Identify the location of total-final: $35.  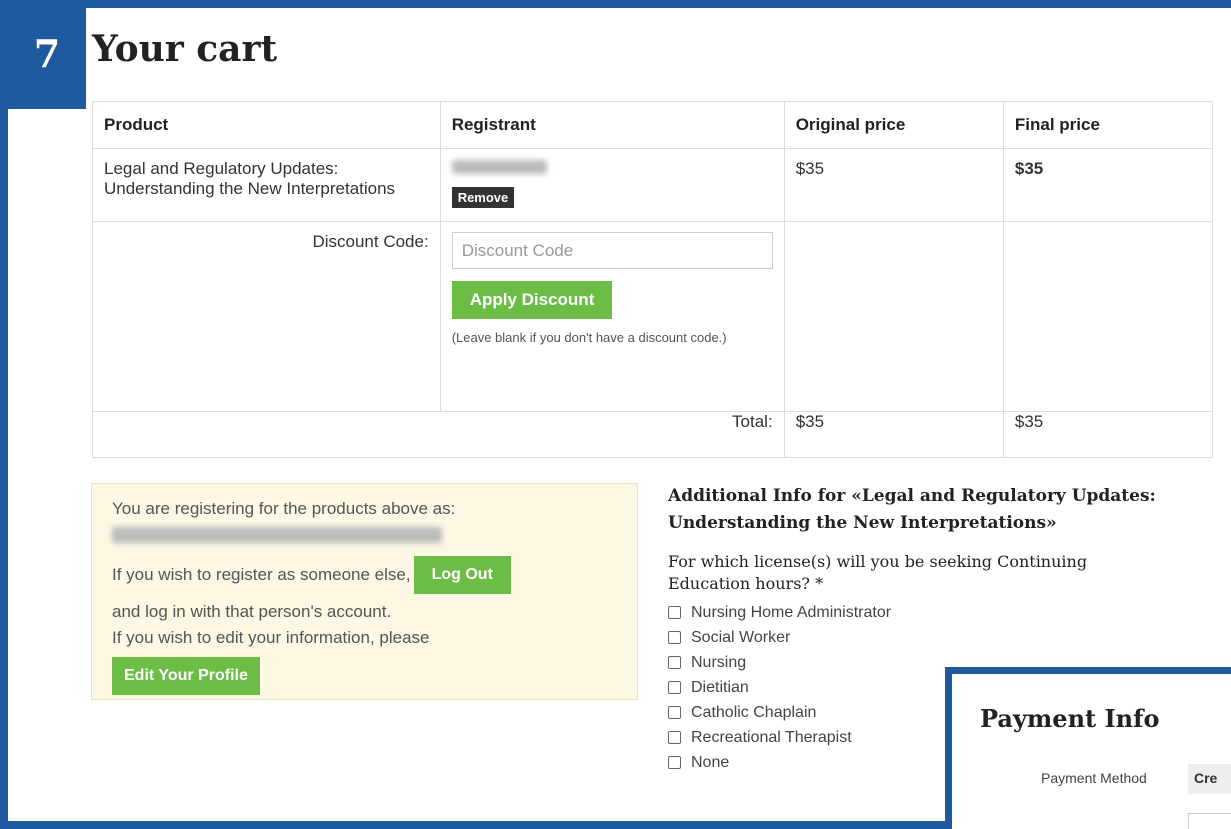
(1108, 434).